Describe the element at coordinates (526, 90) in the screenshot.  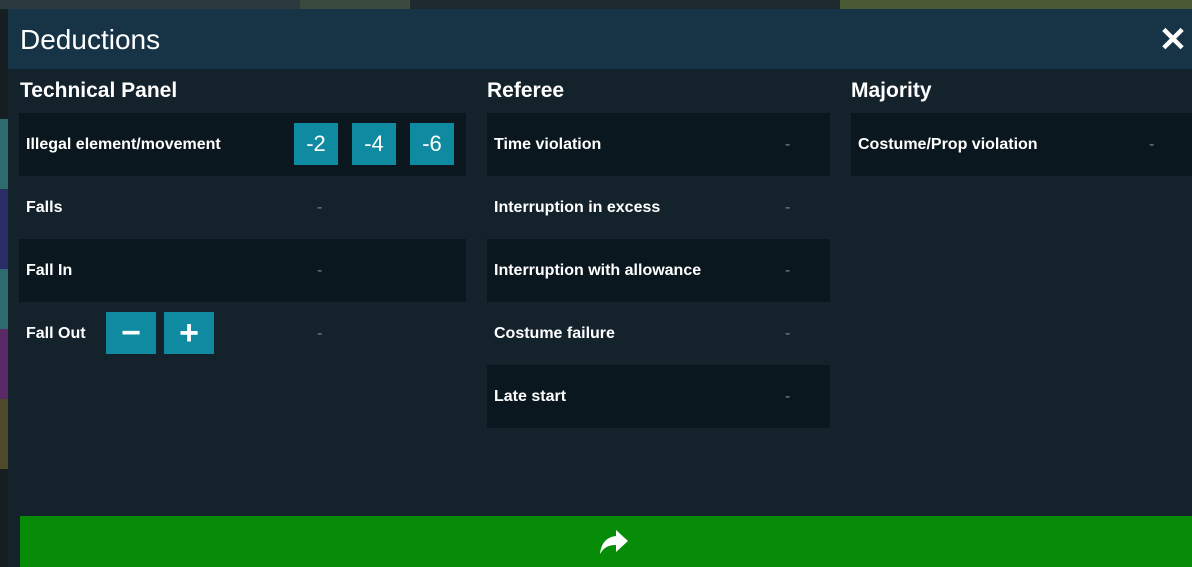
I see `referee-heading: Referee` at that location.